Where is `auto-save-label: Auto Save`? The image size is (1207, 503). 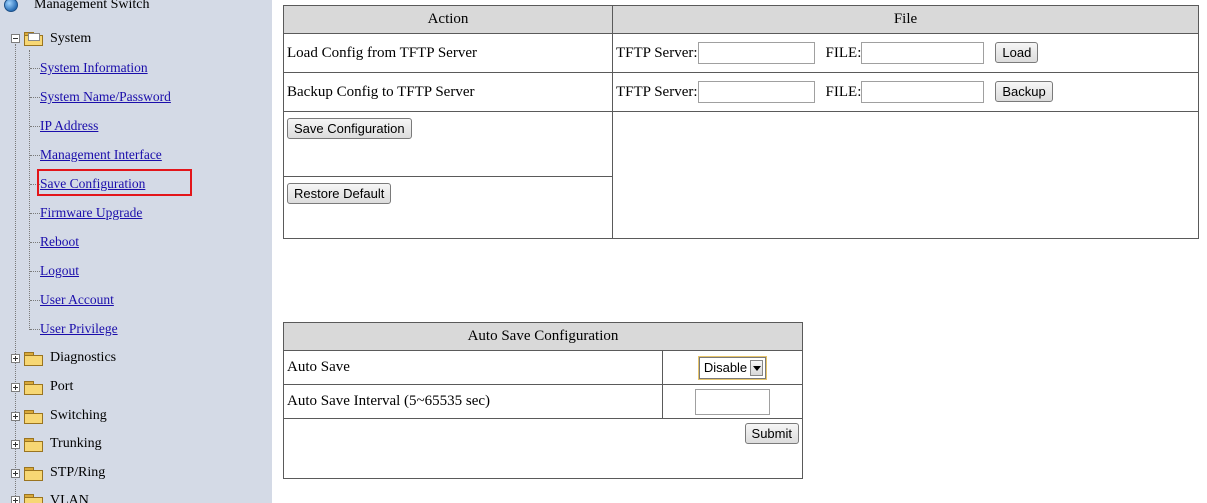 auto-save-label: Auto Save is located at coordinates (473, 367).